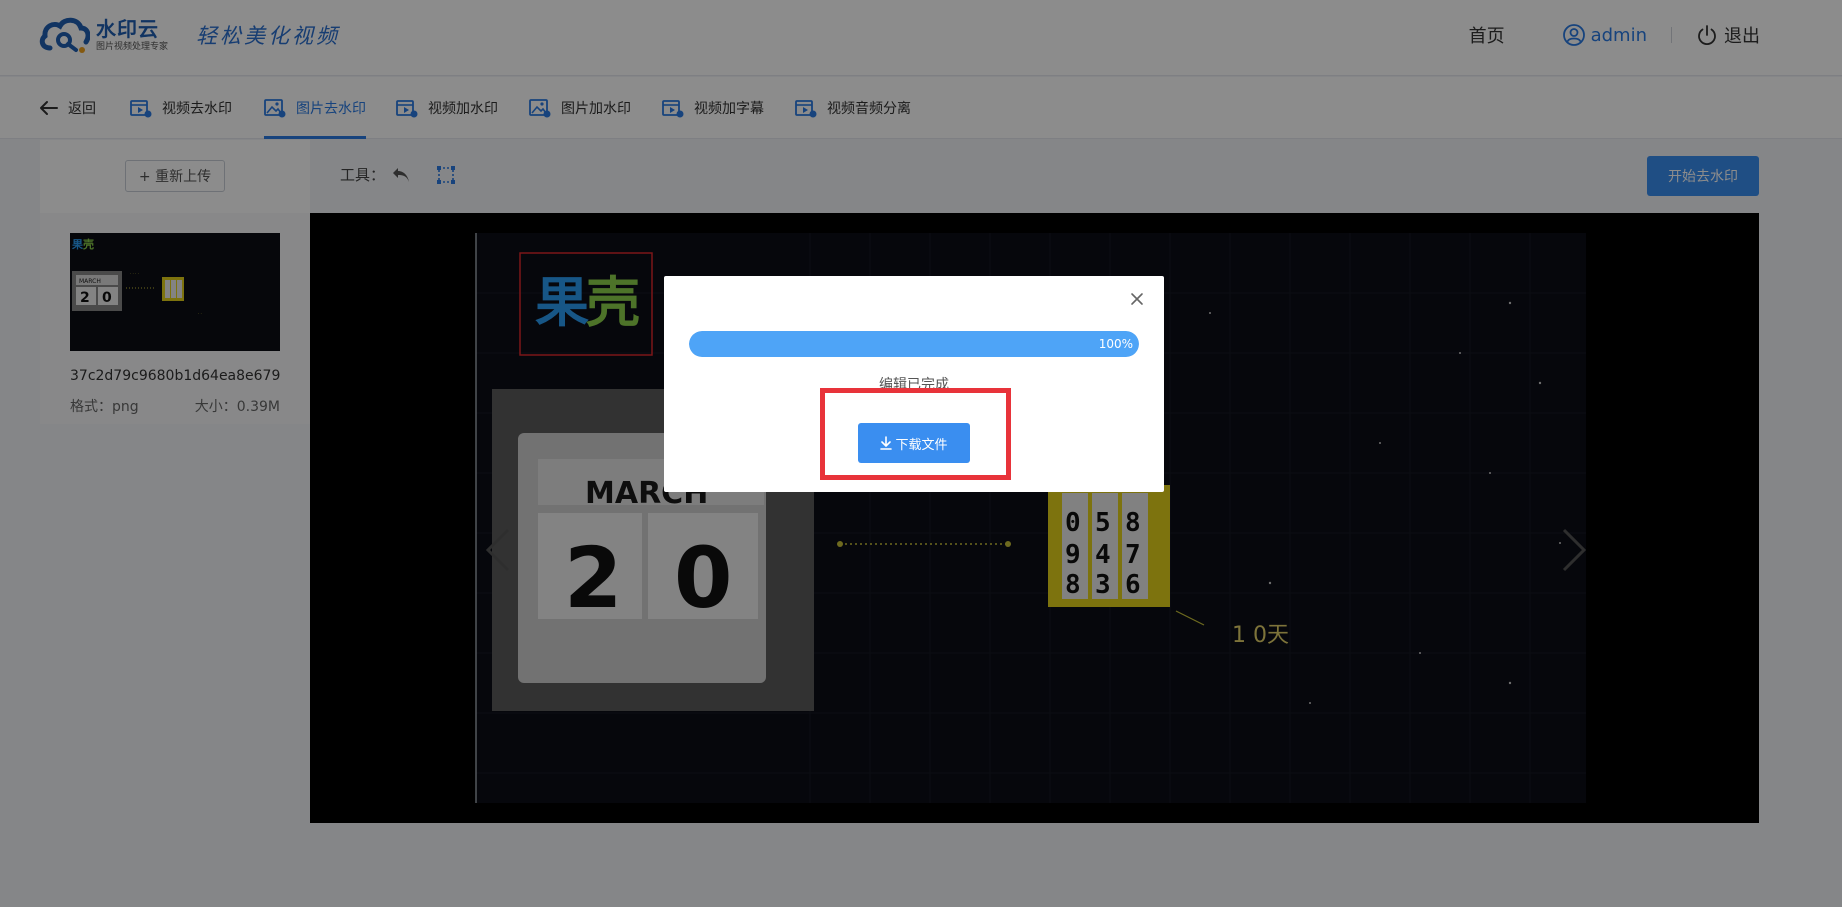  What do you see at coordinates (1137, 299) in the screenshot?
I see `close-icon` at bounding box center [1137, 299].